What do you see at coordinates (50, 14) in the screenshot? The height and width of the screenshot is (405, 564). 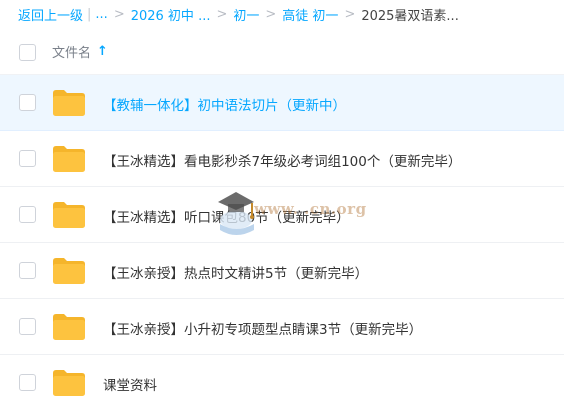 I see `back-link: 返回上一级` at bounding box center [50, 14].